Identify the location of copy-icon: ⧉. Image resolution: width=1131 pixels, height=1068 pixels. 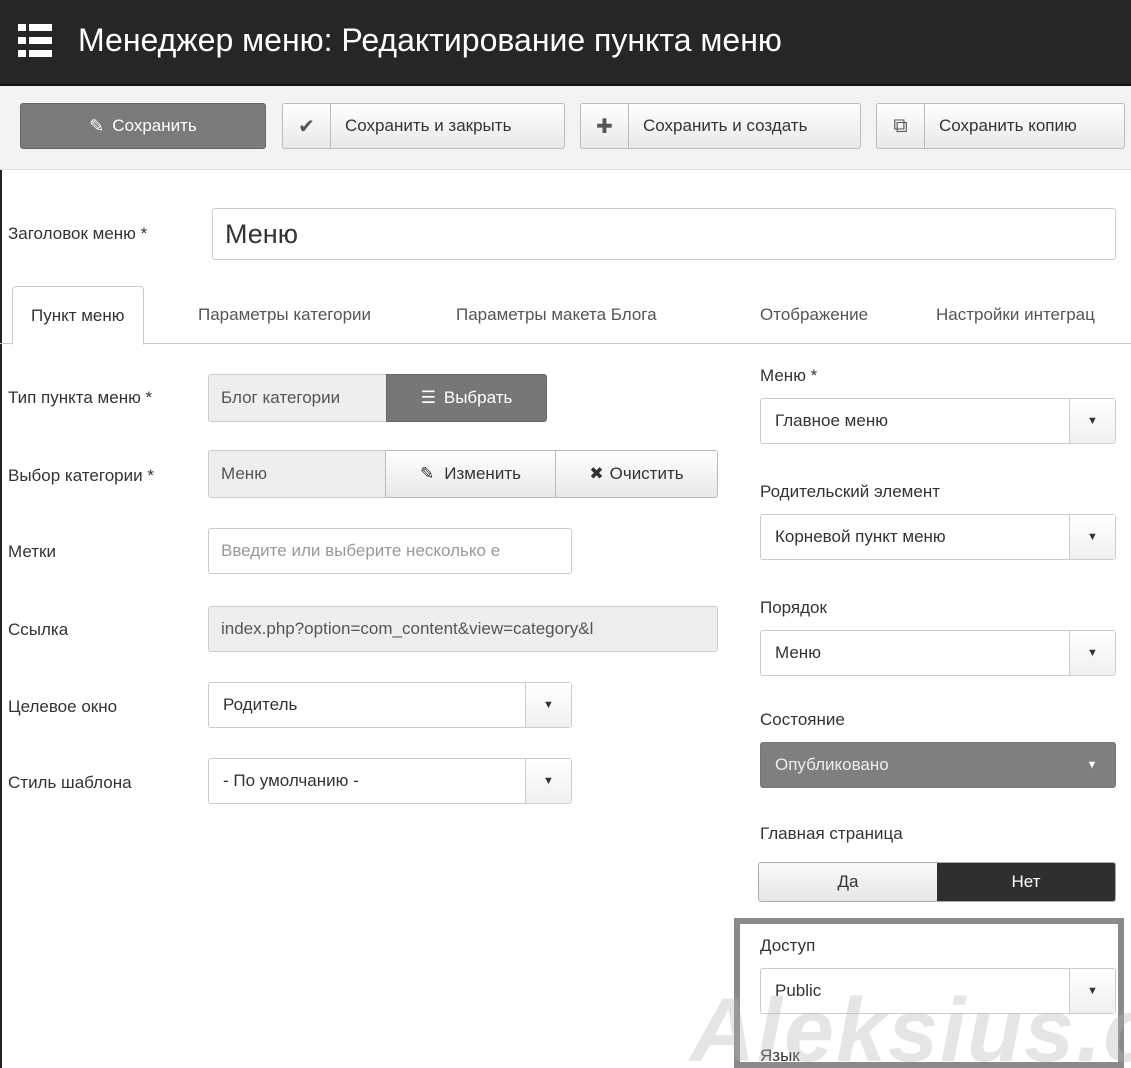
(901, 126).